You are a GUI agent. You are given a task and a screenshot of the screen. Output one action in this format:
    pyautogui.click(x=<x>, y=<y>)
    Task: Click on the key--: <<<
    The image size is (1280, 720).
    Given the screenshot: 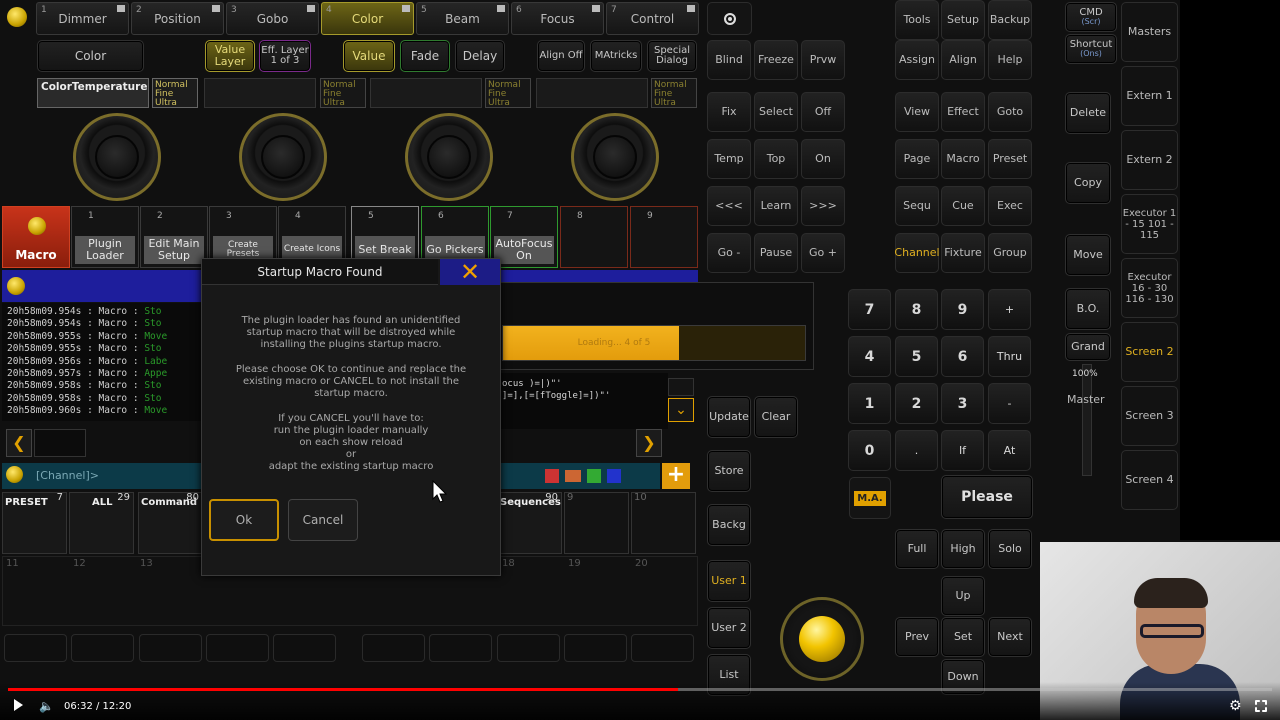 What is the action you would take?
    pyautogui.click(x=729, y=206)
    